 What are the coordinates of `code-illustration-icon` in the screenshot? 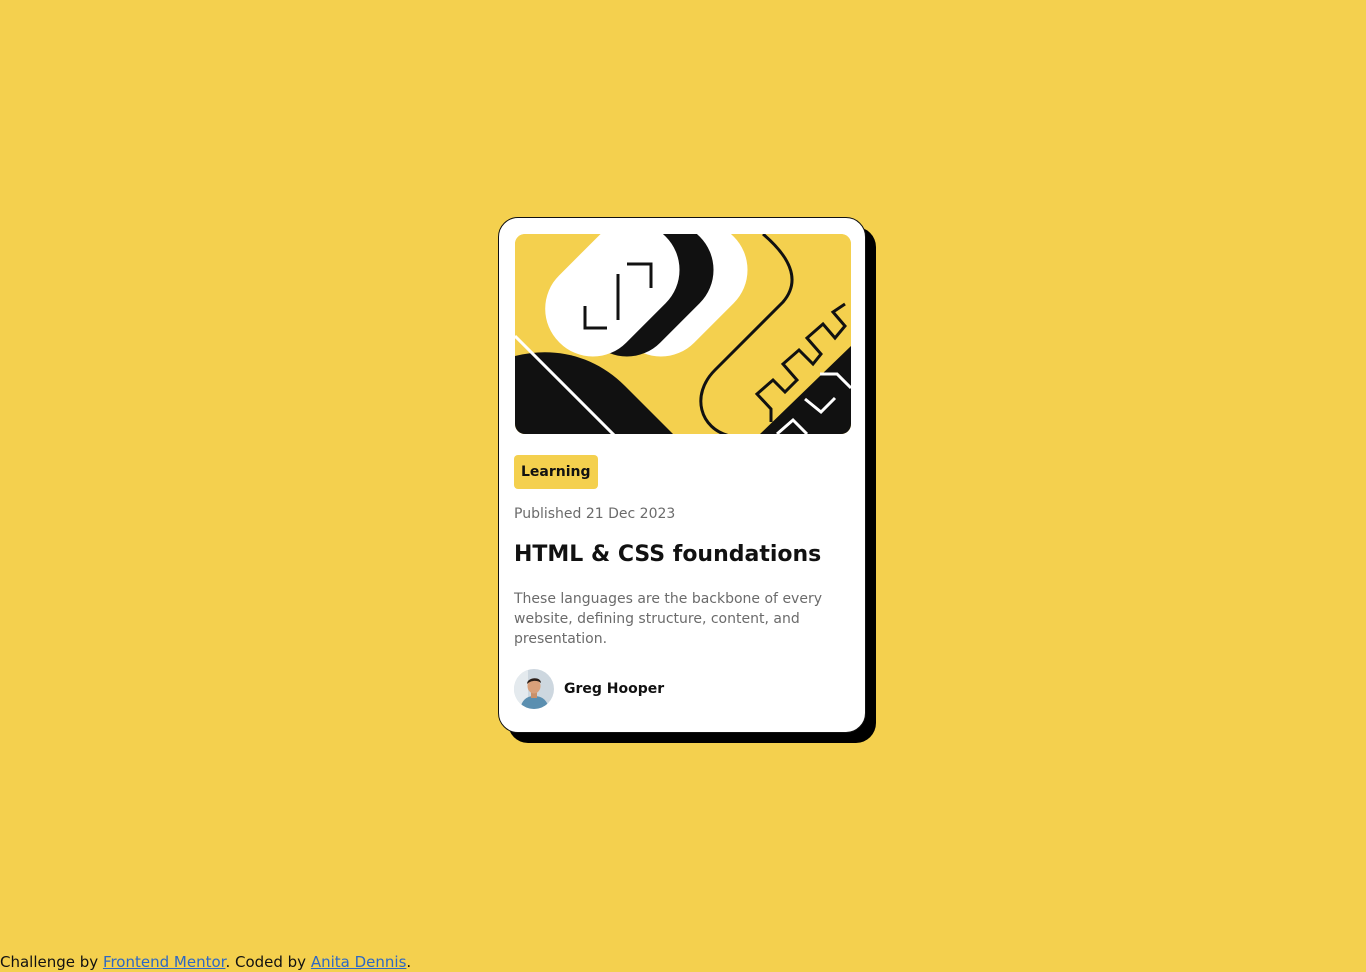 It's located at (683, 334).